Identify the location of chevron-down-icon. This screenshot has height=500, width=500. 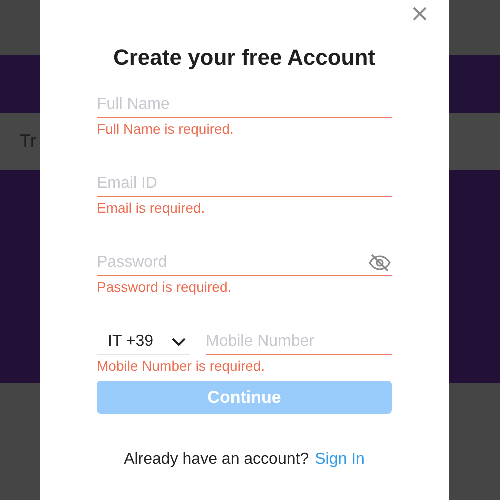
(179, 342).